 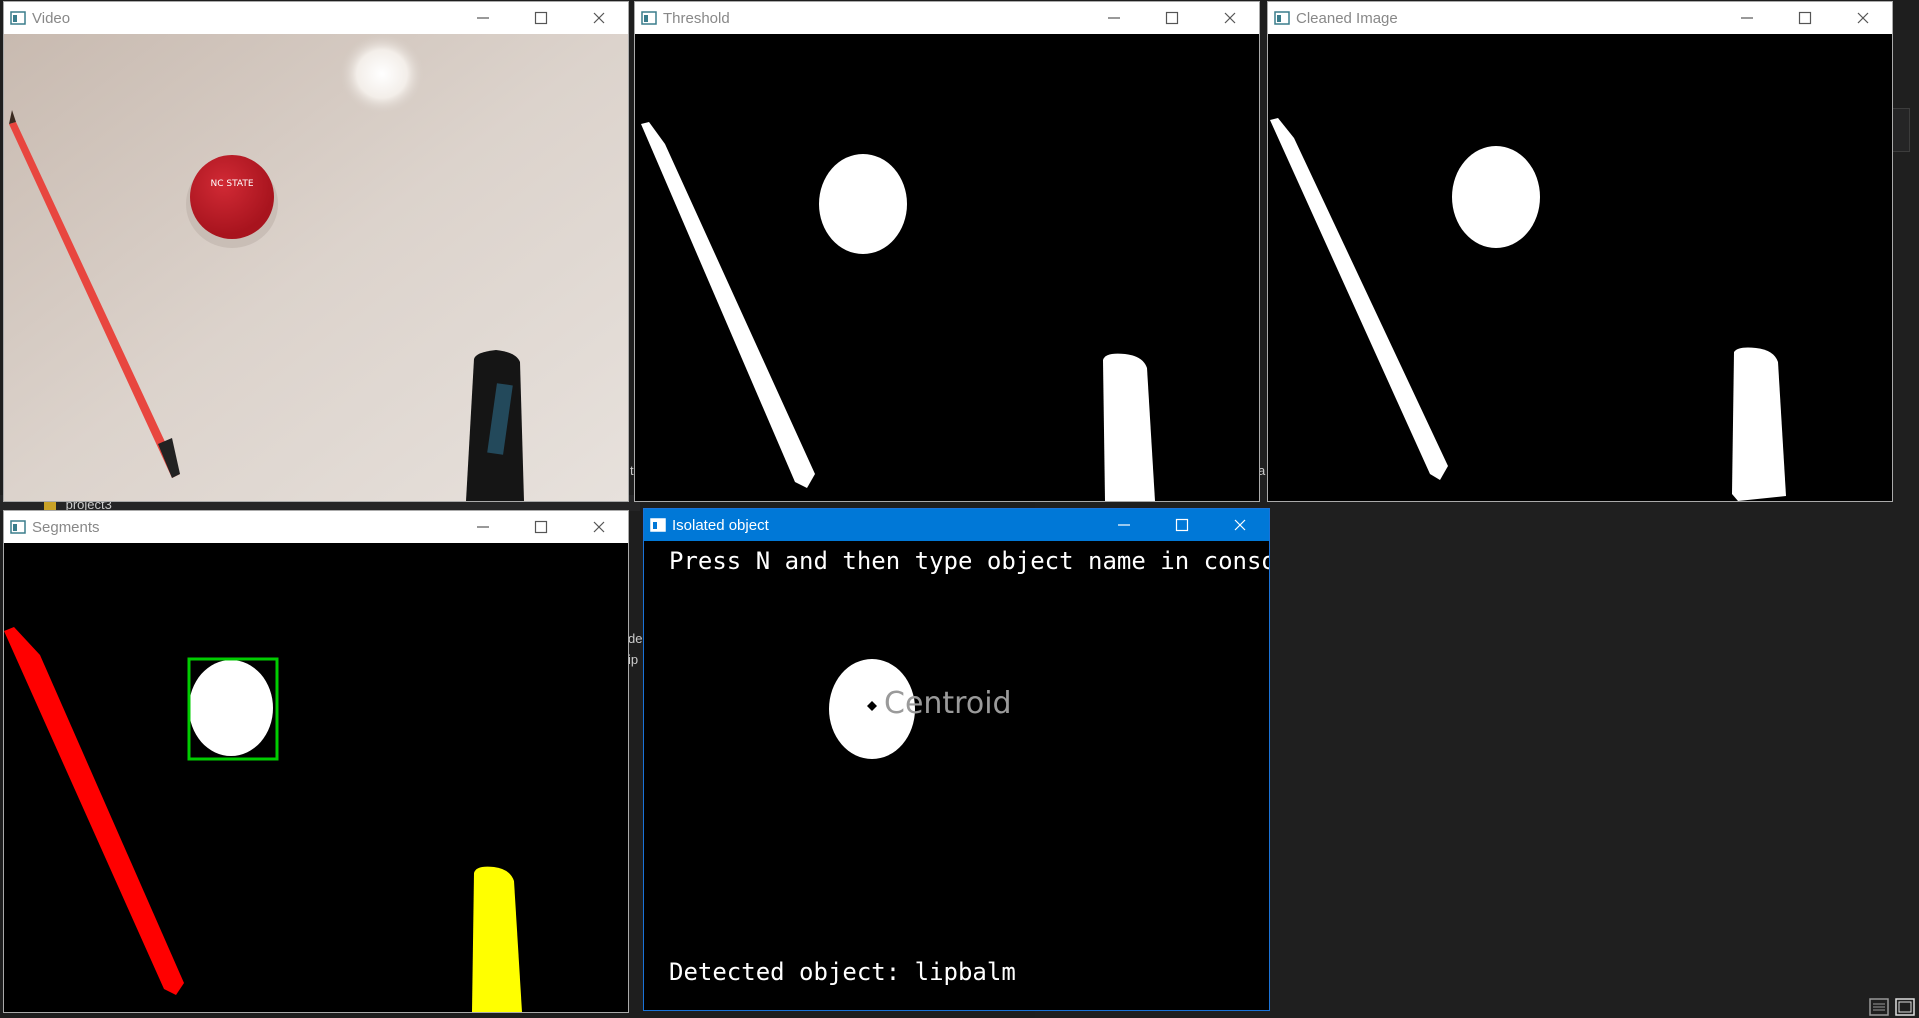 What do you see at coordinates (232, 197) in the screenshot?
I see `red-ball` at bounding box center [232, 197].